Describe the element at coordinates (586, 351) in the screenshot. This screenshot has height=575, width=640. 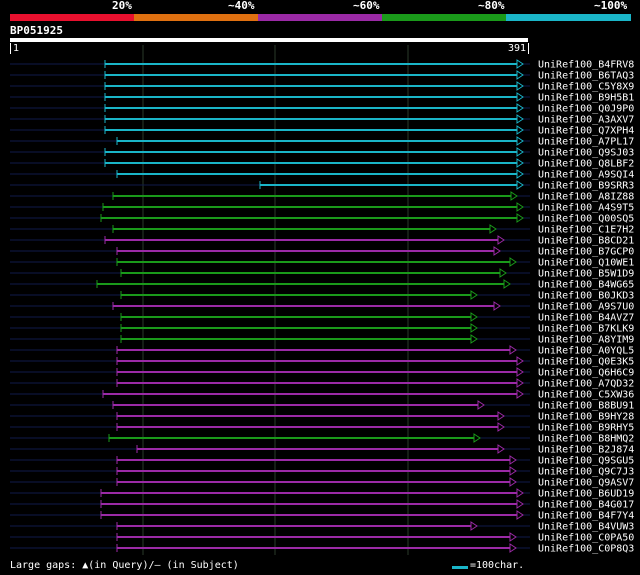
I see `hit-label: UniRef100_A0YQL5` at that location.